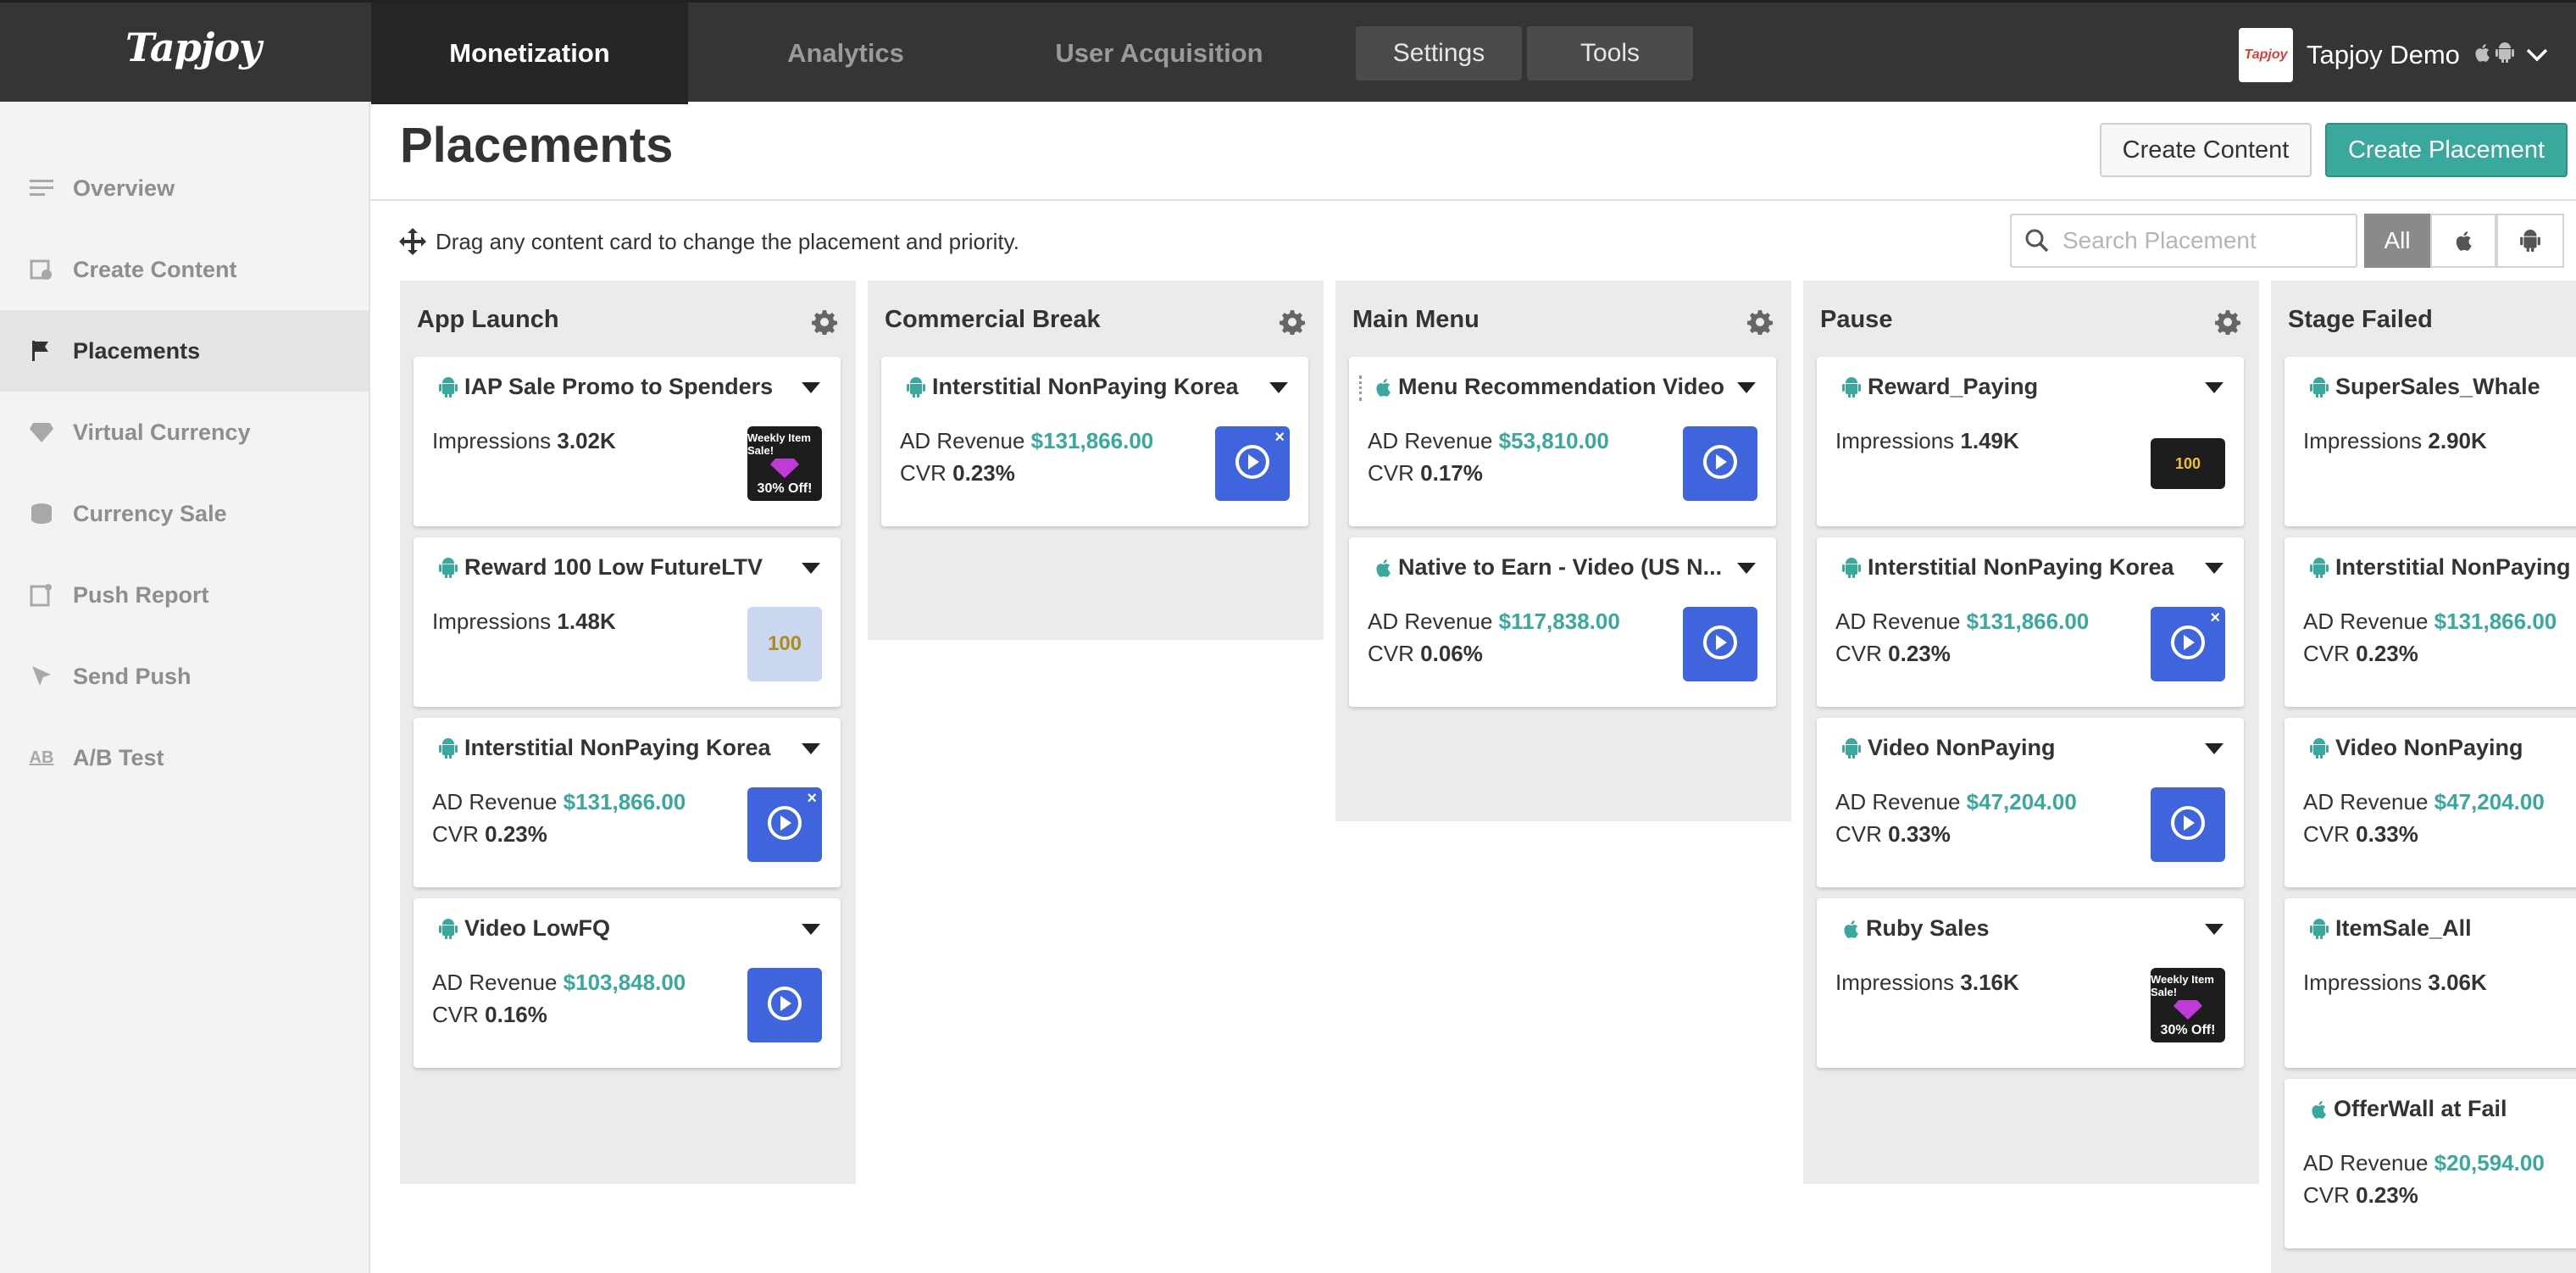  What do you see at coordinates (1850, 929) in the screenshot?
I see `apple-icon` at bounding box center [1850, 929].